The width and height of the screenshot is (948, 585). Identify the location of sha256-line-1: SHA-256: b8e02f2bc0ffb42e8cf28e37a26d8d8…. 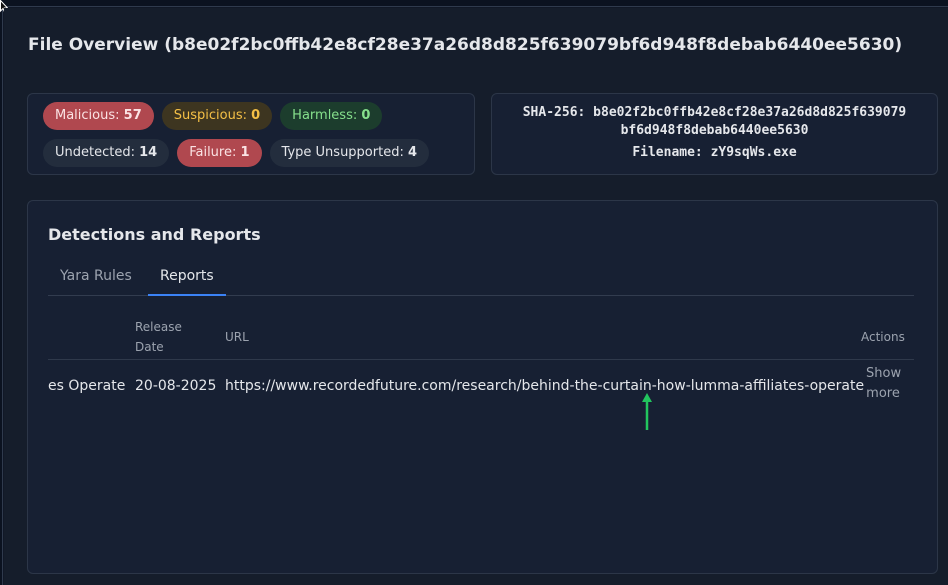
(714, 112).